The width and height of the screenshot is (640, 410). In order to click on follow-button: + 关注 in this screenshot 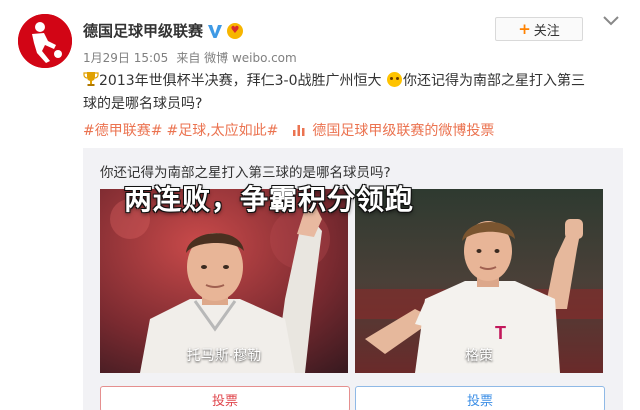, I will do `click(539, 29)`.